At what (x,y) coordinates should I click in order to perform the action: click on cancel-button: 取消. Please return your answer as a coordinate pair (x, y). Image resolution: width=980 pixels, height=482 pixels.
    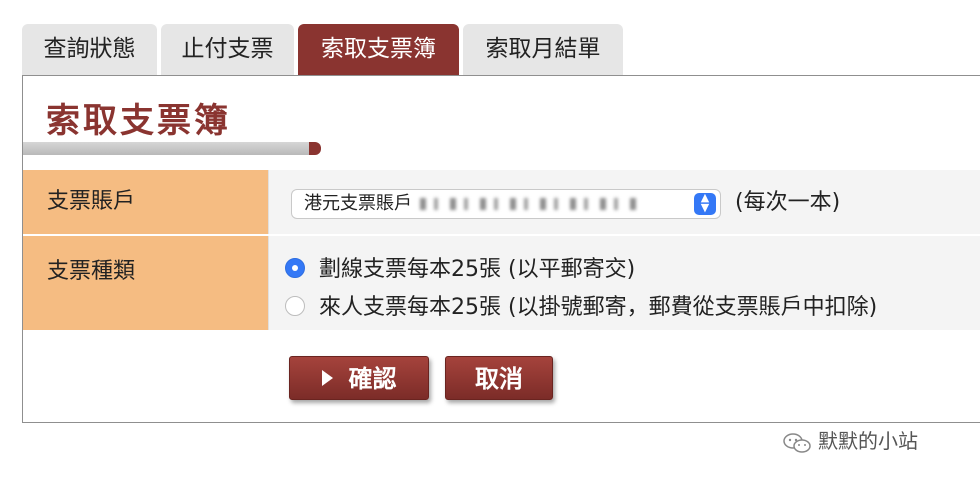
    Looking at the image, I should click on (499, 378).